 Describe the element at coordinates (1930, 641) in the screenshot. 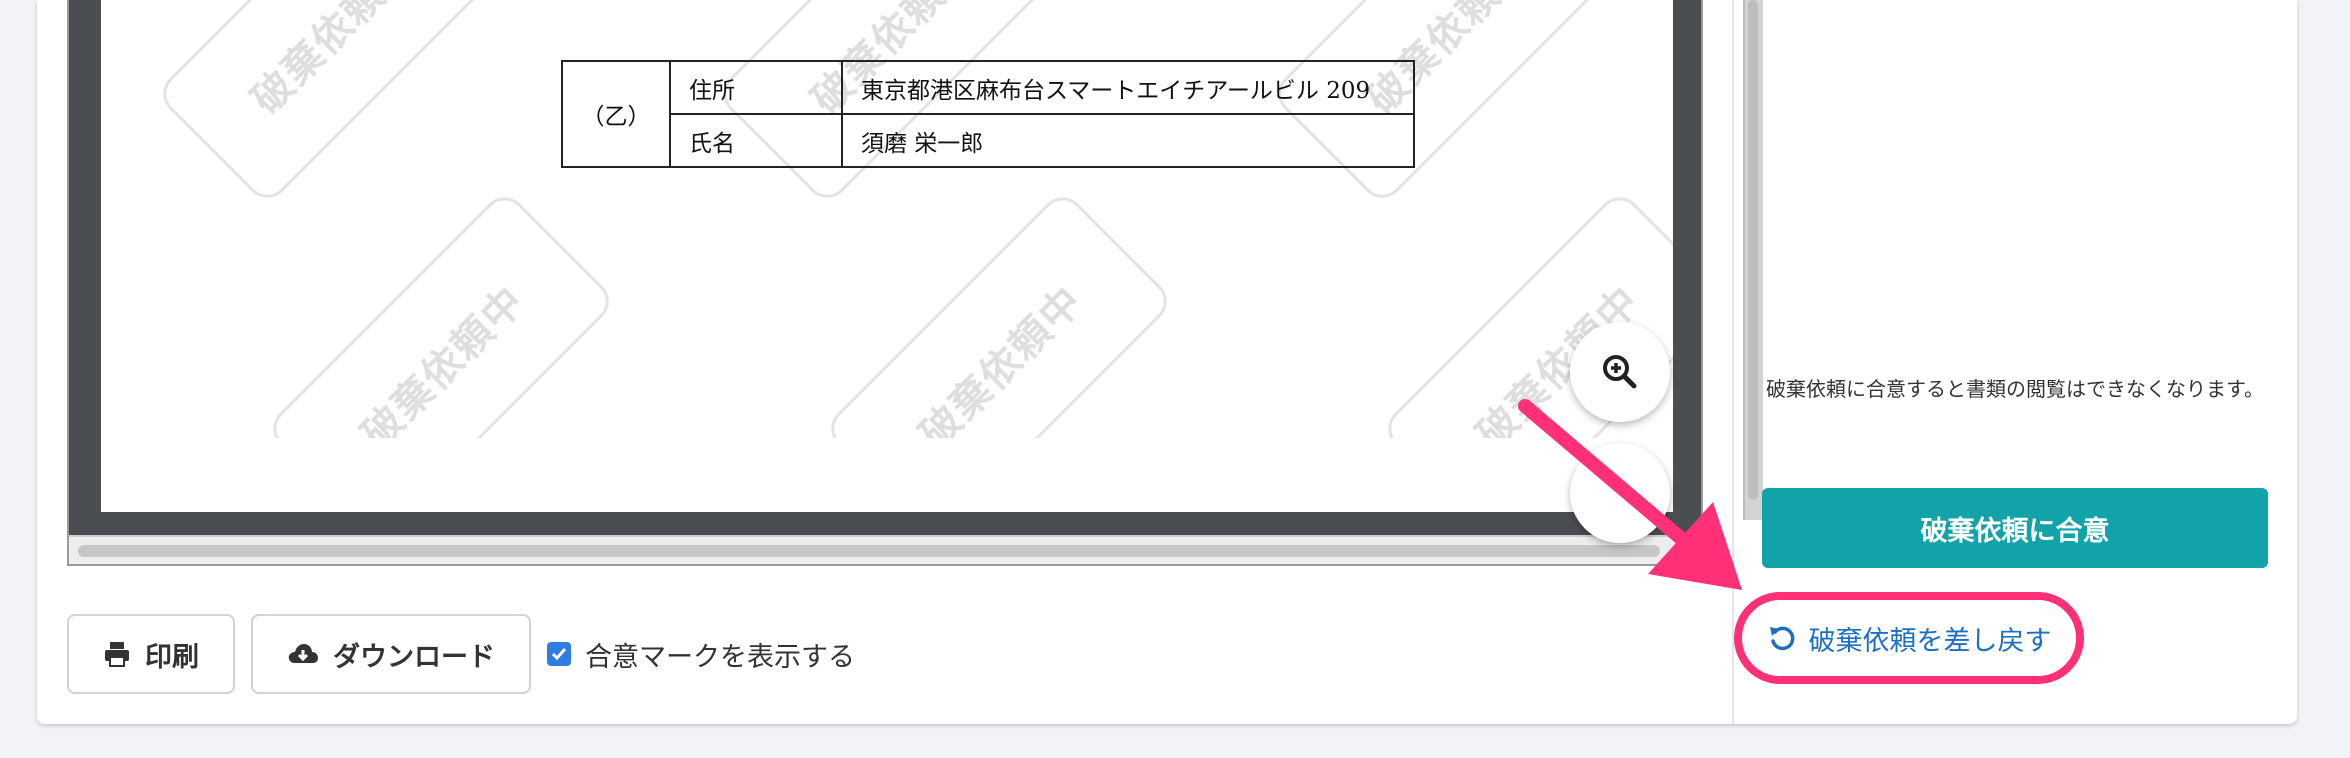

I see `return-disposal-label: 破棄依頼を差し戻す` at that location.